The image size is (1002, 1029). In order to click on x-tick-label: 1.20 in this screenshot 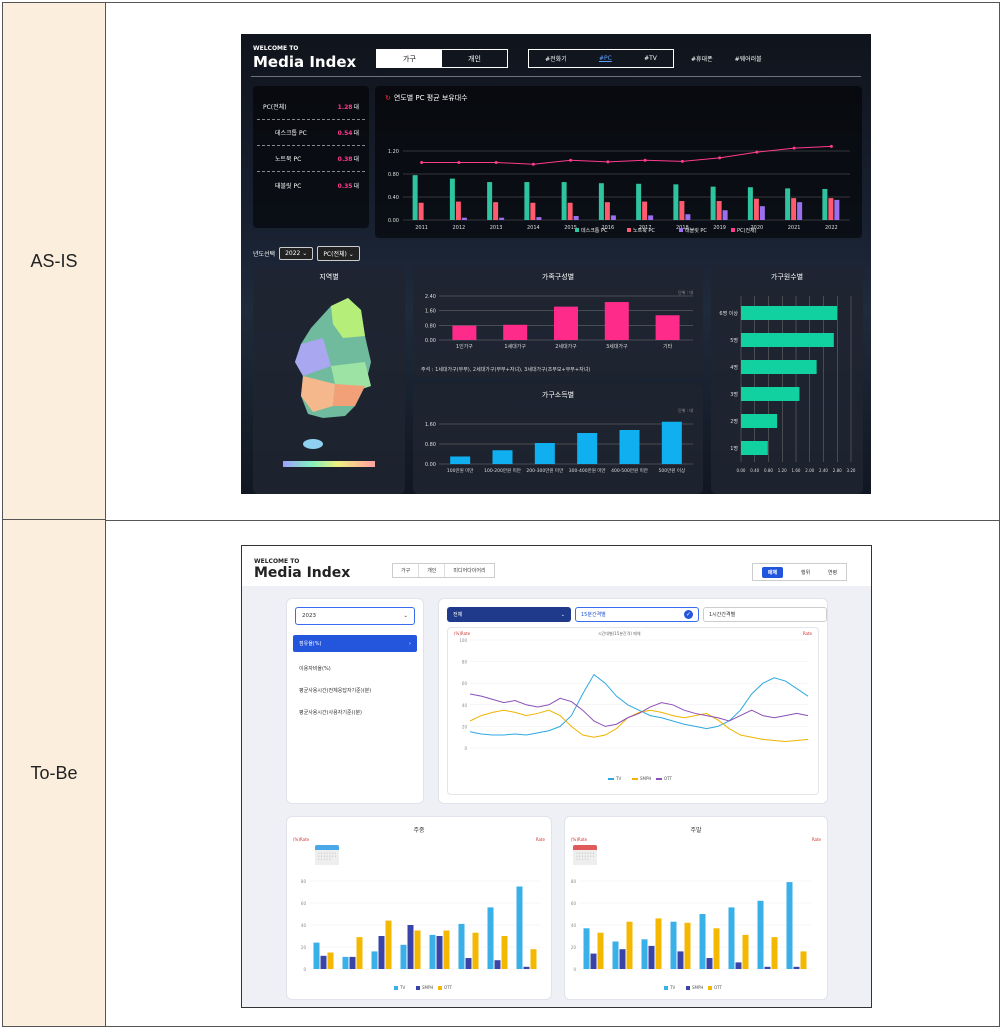, I will do `click(782, 470)`.